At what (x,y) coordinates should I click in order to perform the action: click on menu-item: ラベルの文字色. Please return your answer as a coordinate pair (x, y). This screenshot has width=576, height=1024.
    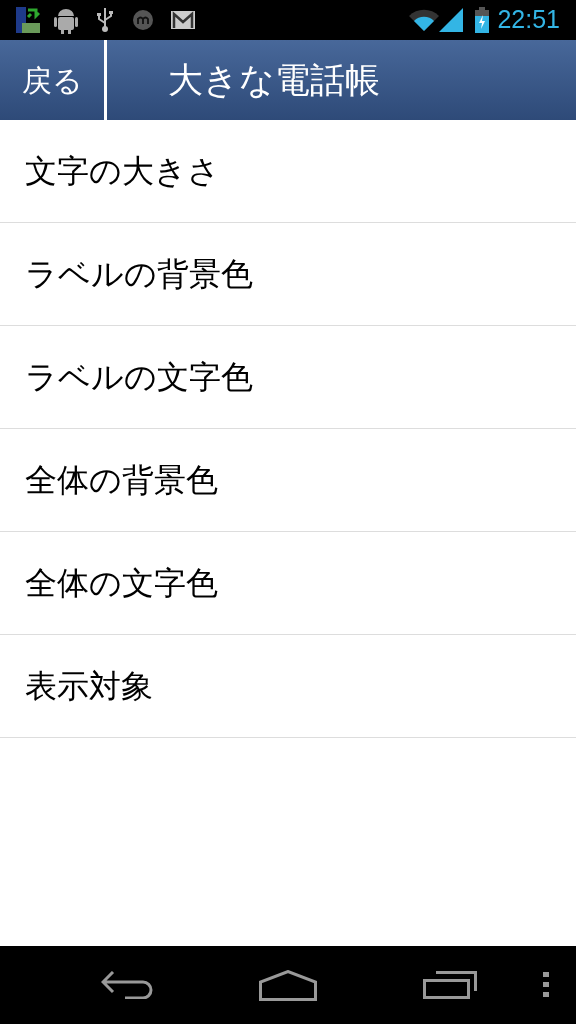
    Looking at the image, I should click on (139, 377).